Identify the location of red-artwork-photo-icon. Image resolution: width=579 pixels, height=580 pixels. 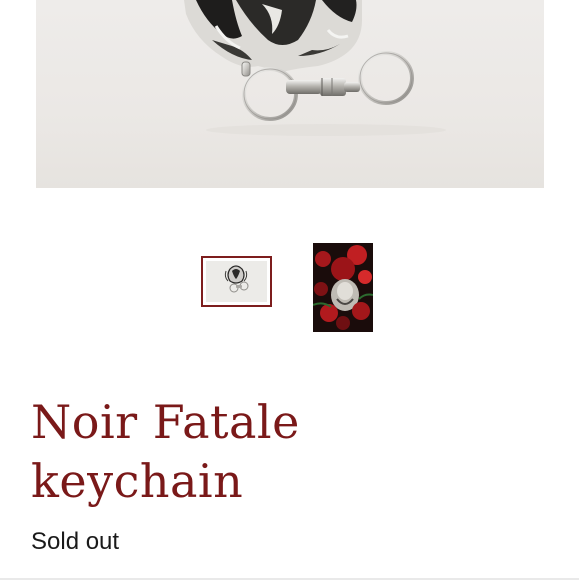
(343, 287).